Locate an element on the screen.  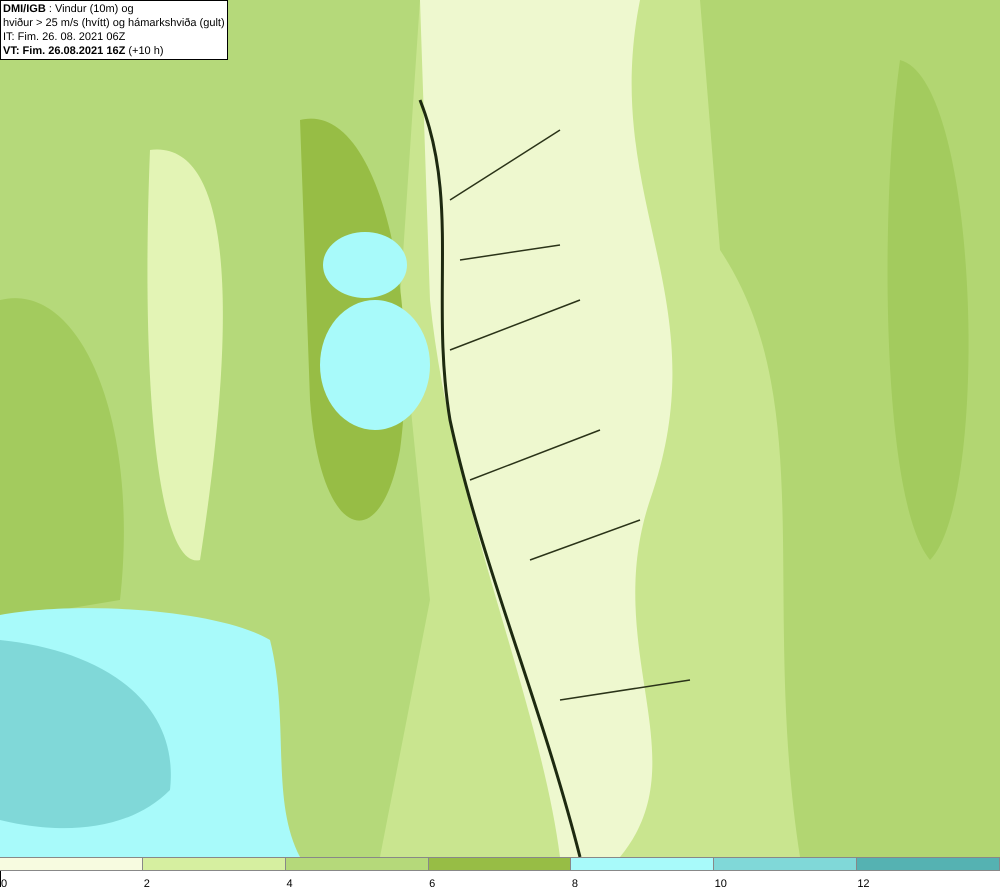
info-text: VT: Fim. 26.08.2021 16Z (+10 h) is located at coordinates (84, 51).